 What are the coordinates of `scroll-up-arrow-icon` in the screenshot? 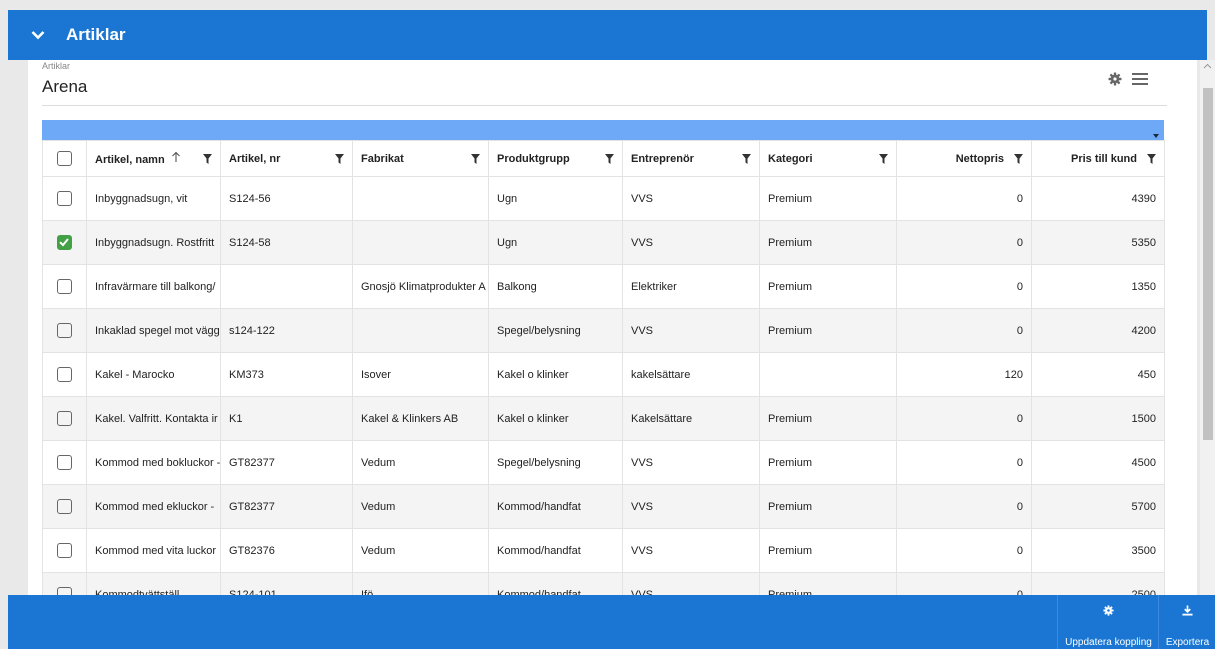 It's located at (1207, 66).